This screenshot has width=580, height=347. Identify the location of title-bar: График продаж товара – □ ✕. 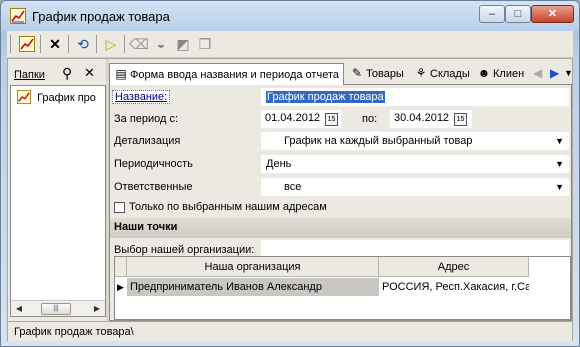
(290, 16).